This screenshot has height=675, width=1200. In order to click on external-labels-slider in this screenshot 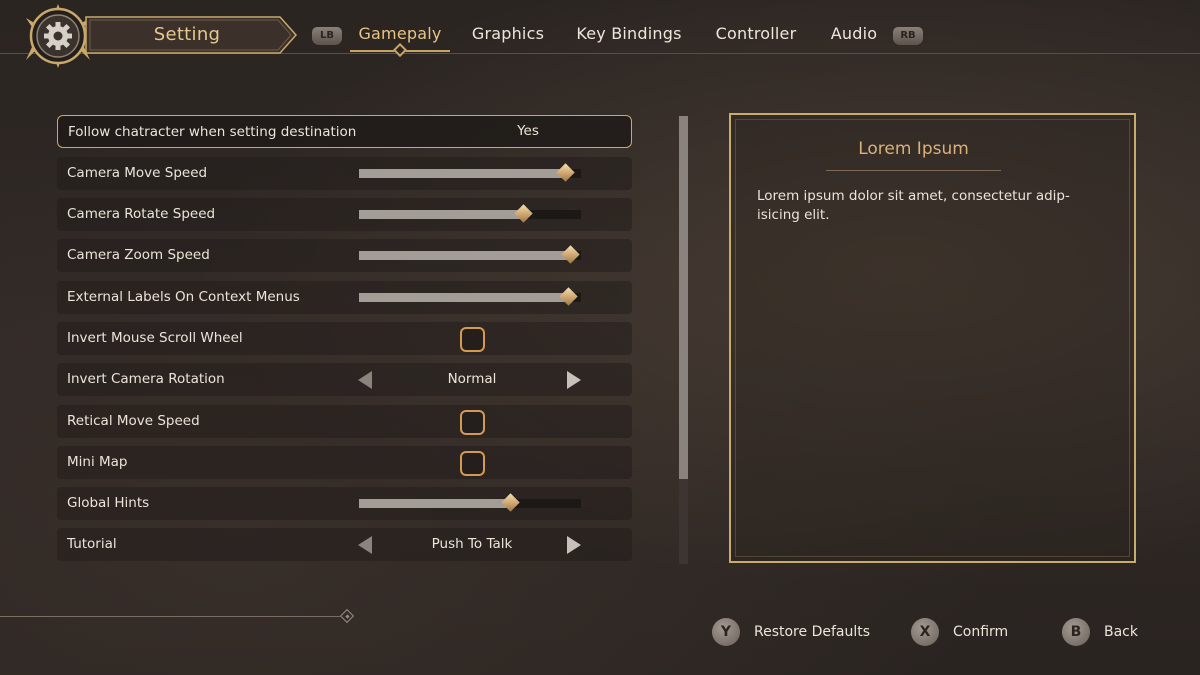, I will do `click(470, 296)`.